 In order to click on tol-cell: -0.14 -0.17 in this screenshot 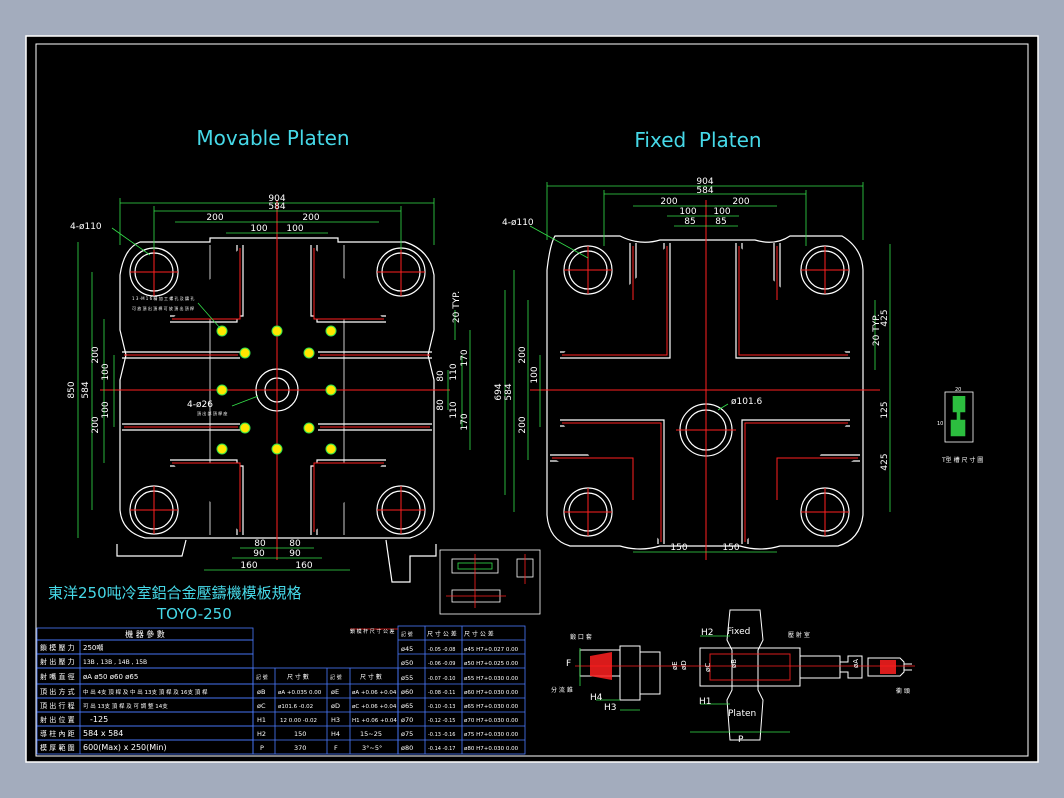, I will do `click(441, 749)`.